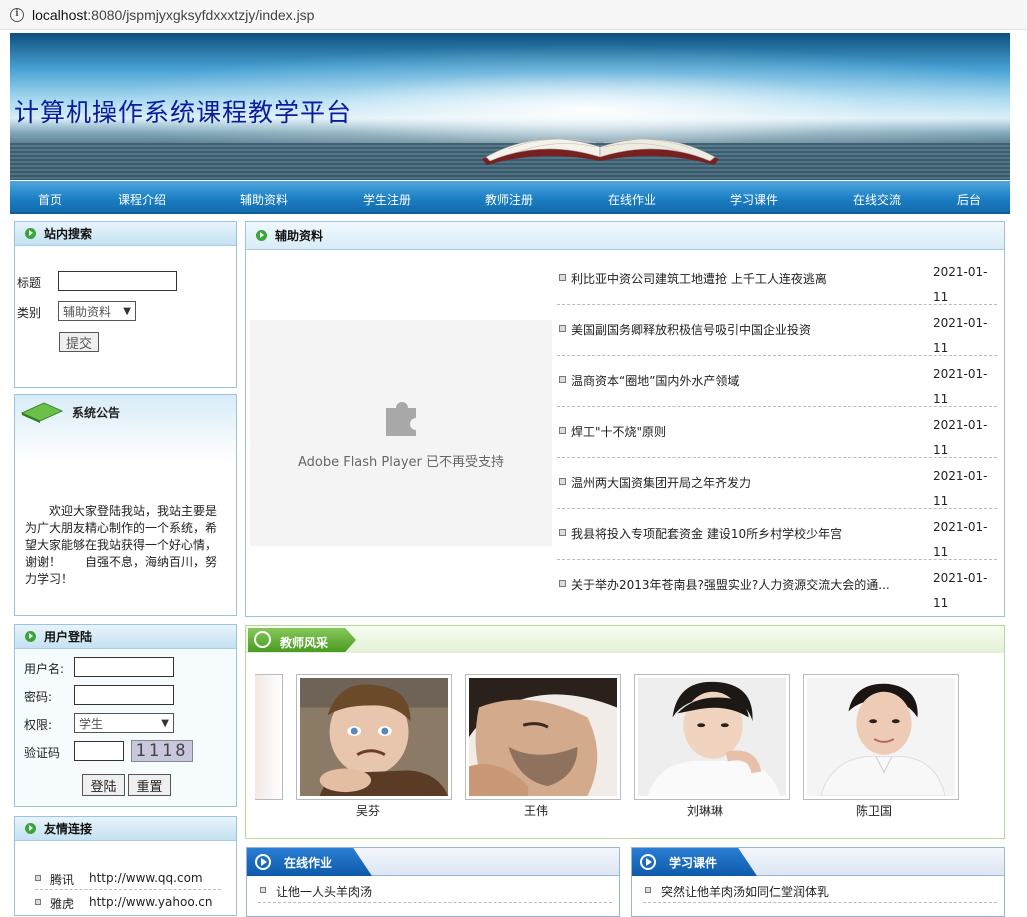  What do you see at coordinates (125, 637) in the screenshot?
I see `login-header: 用户登陆` at bounding box center [125, 637].